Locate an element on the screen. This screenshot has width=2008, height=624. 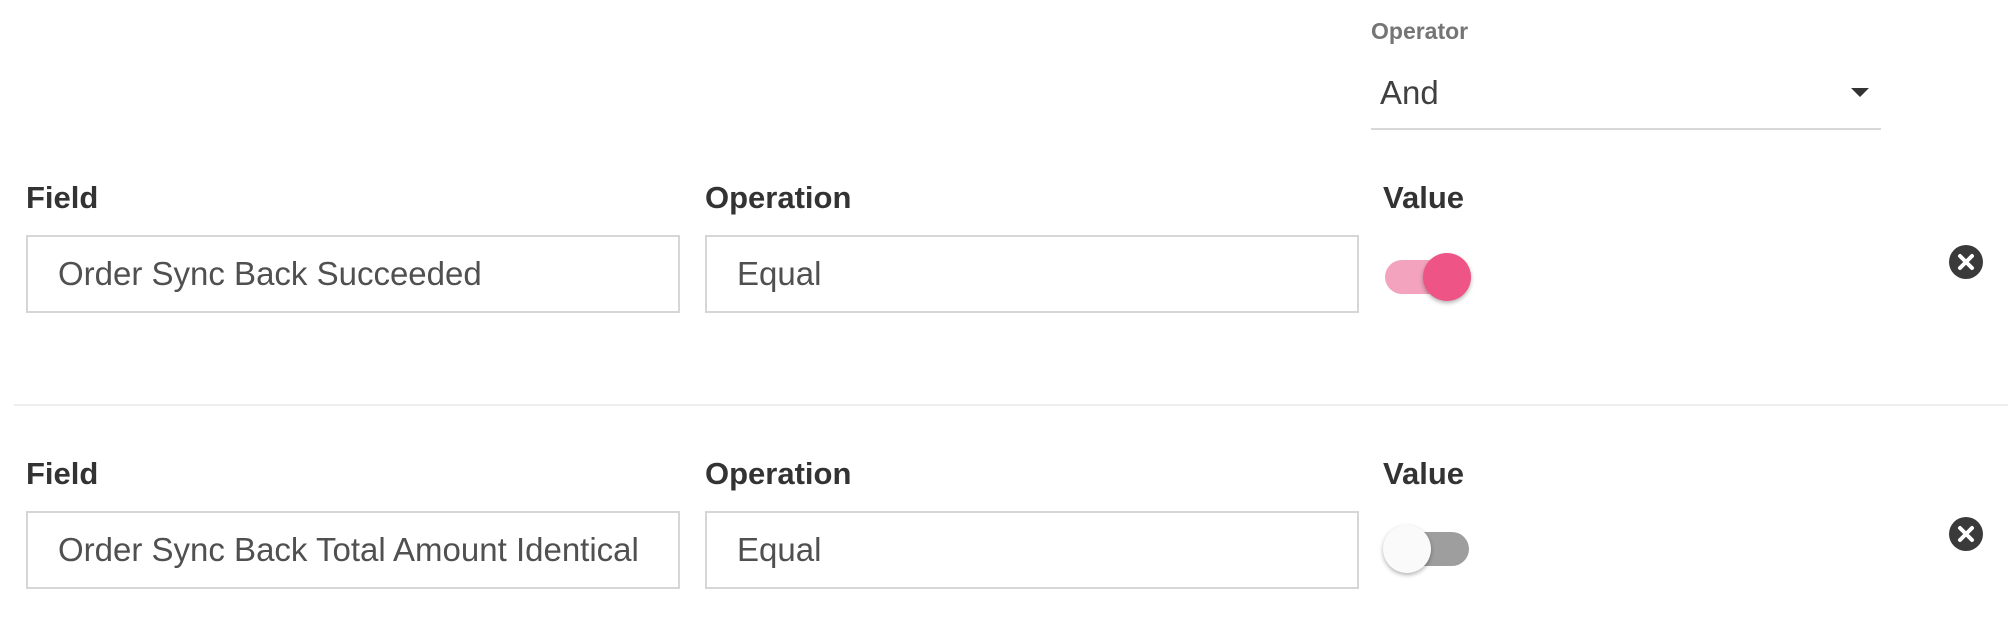
operator-select: And is located at coordinates (1626, 92).